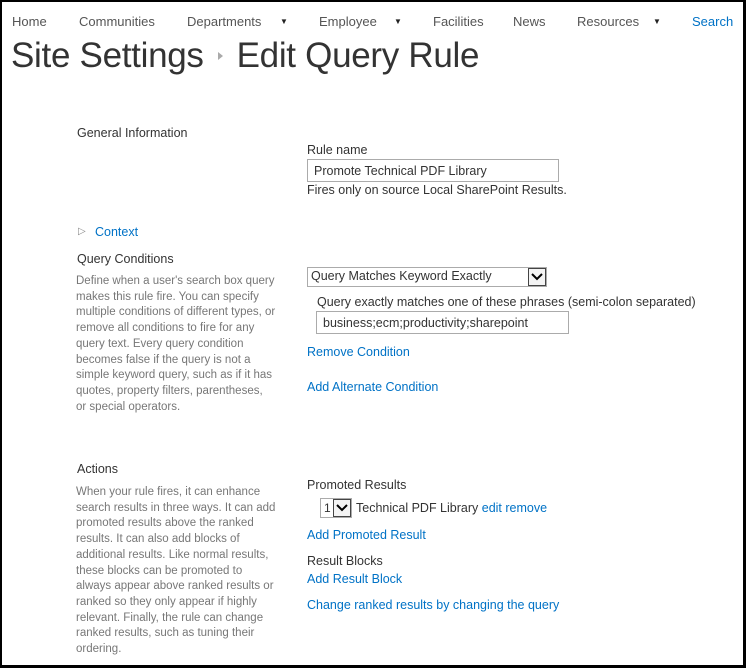 Image resolution: width=746 pixels, height=668 pixels. Describe the element at coordinates (401, 276) in the screenshot. I see `condition-type-value: Query Matches Keyword Exactly` at that location.